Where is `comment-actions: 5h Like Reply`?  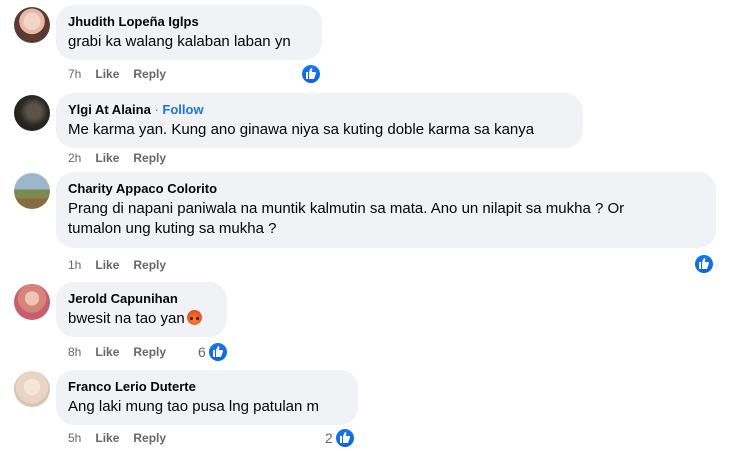
comment-actions: 5h Like Reply is located at coordinates (124, 438).